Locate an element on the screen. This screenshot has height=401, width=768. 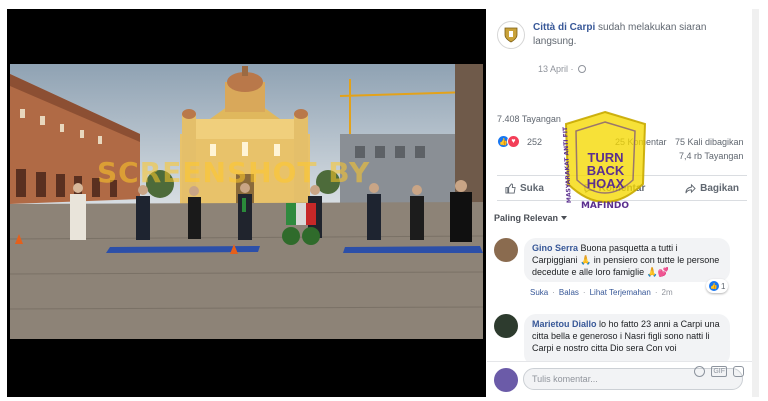
comment-reaction-count: 👍 1 is located at coordinates (717, 286).